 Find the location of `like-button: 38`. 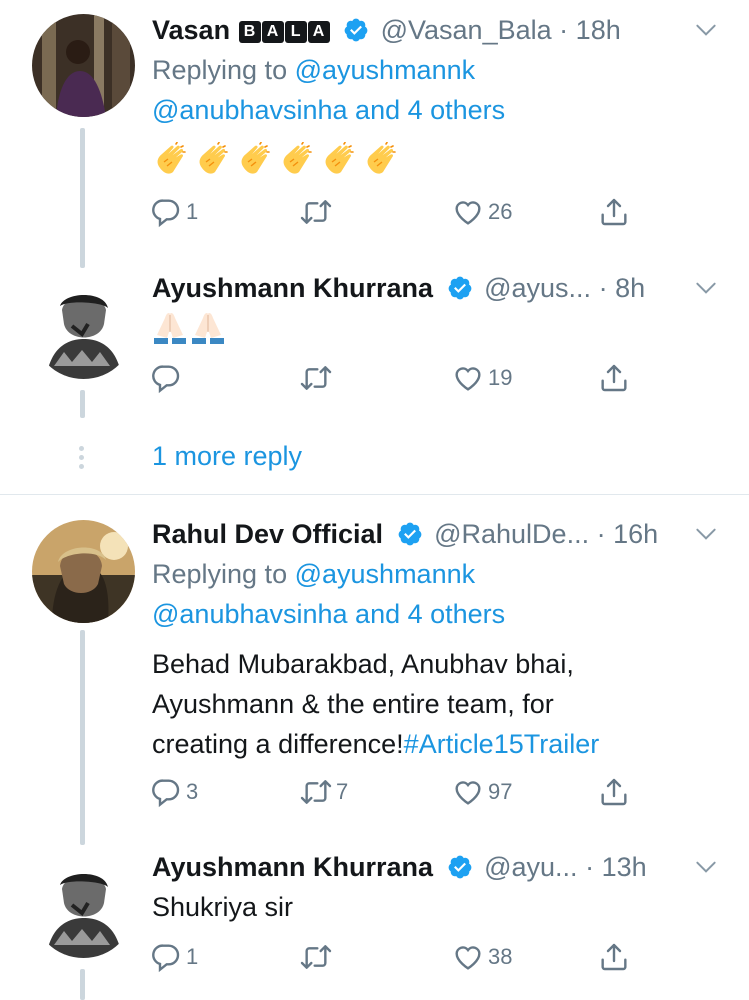

like-button: 38 is located at coordinates (482, 957).